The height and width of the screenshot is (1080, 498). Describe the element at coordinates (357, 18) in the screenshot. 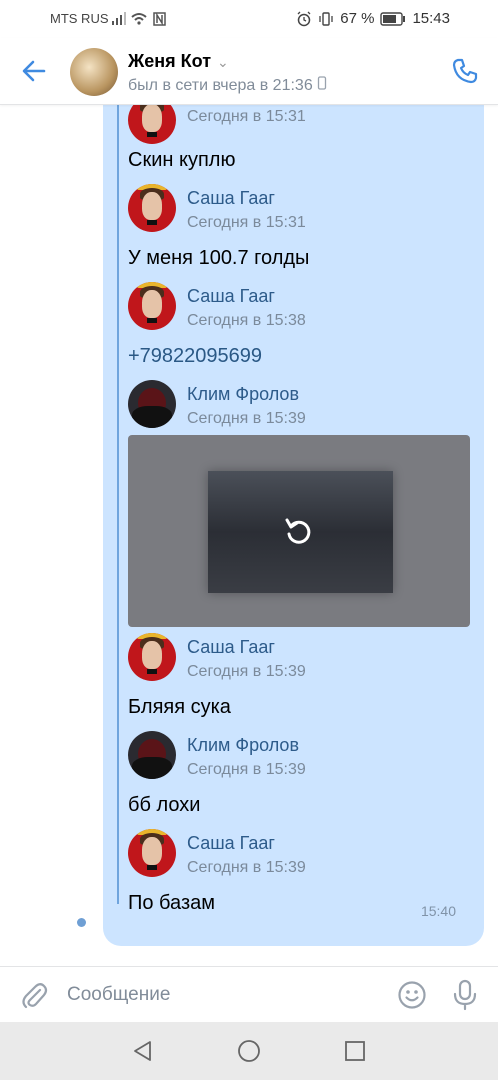

I see `battery-percent: 67 %` at that location.